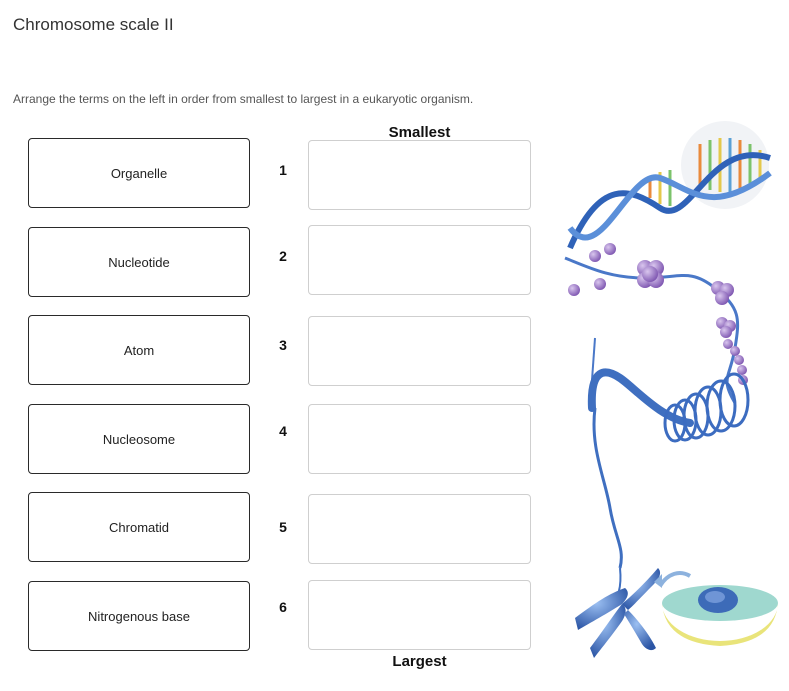 The height and width of the screenshot is (691, 789). I want to click on term-card-organelle: Organelle, so click(139, 173).